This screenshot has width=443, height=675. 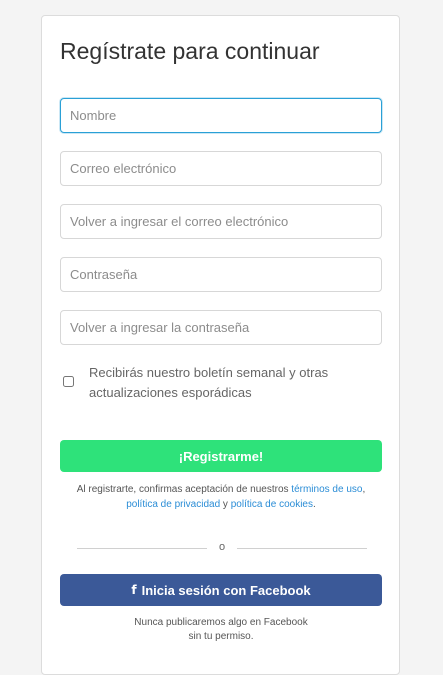 I want to click on privacy-policy-link: política de privacidad, so click(x=173, y=504).